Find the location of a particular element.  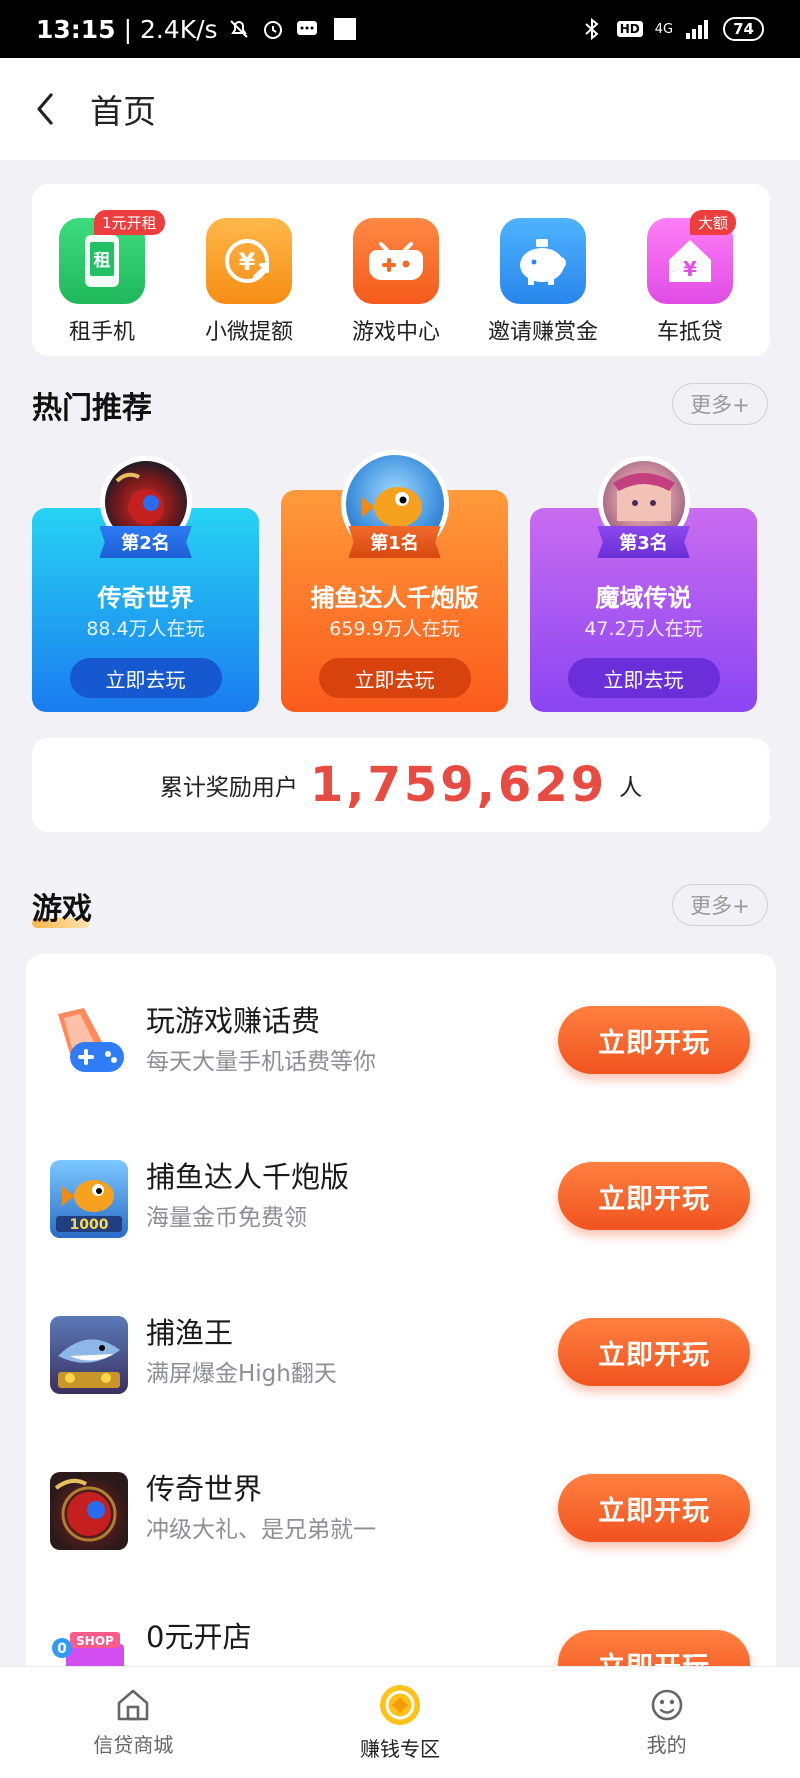

hot-game-name: 捕鱼达人千炮版 is located at coordinates (394, 598).